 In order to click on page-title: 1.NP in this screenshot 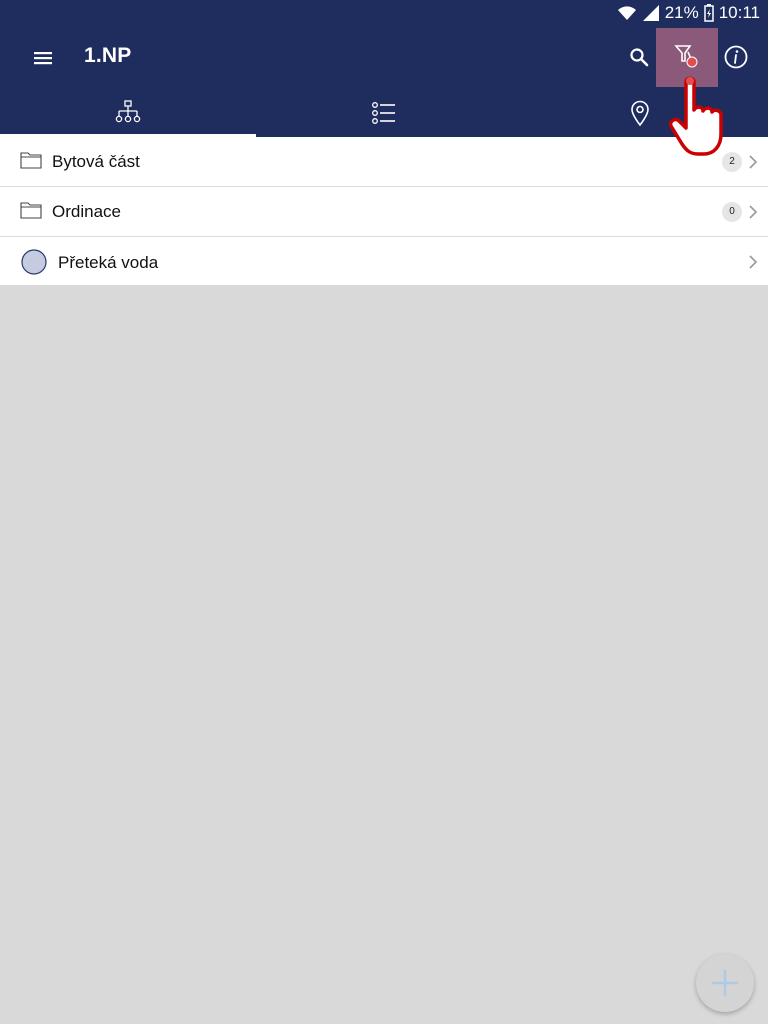, I will do `click(108, 55)`.